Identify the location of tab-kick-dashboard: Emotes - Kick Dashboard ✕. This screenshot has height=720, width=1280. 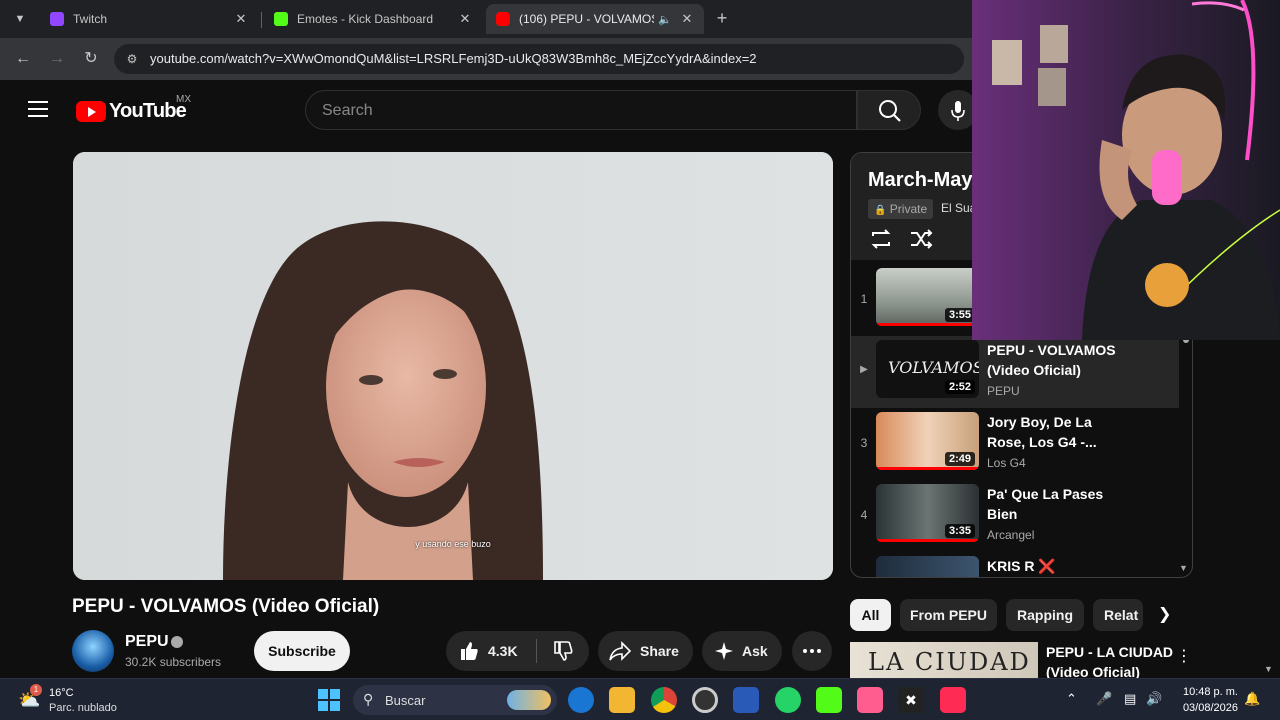
(373, 19).